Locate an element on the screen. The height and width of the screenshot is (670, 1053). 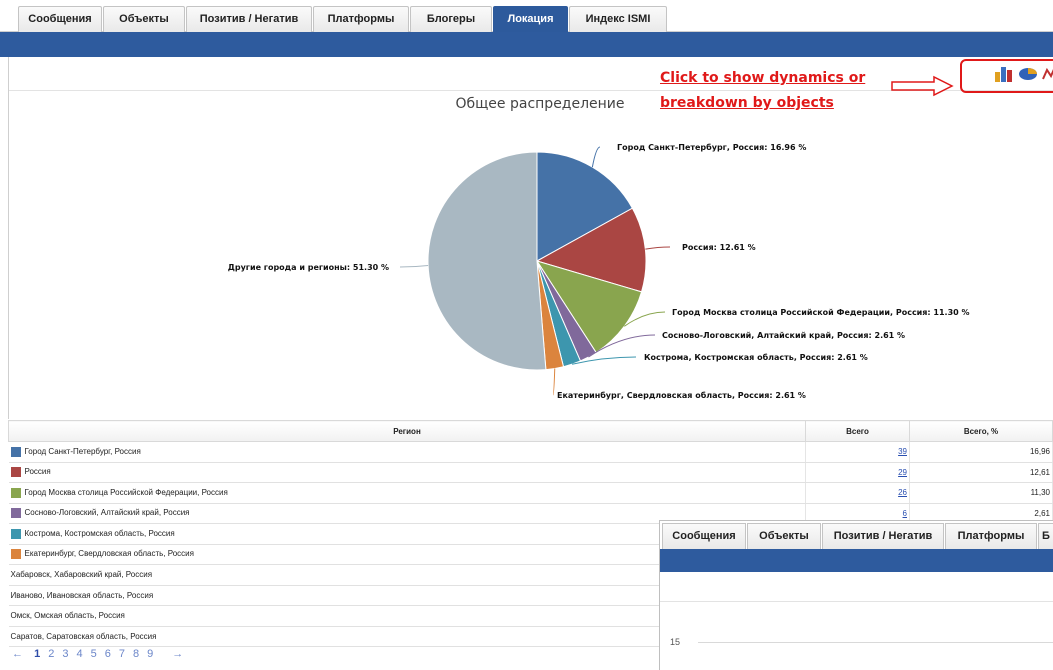
region-name: Россия is located at coordinates (37, 472).